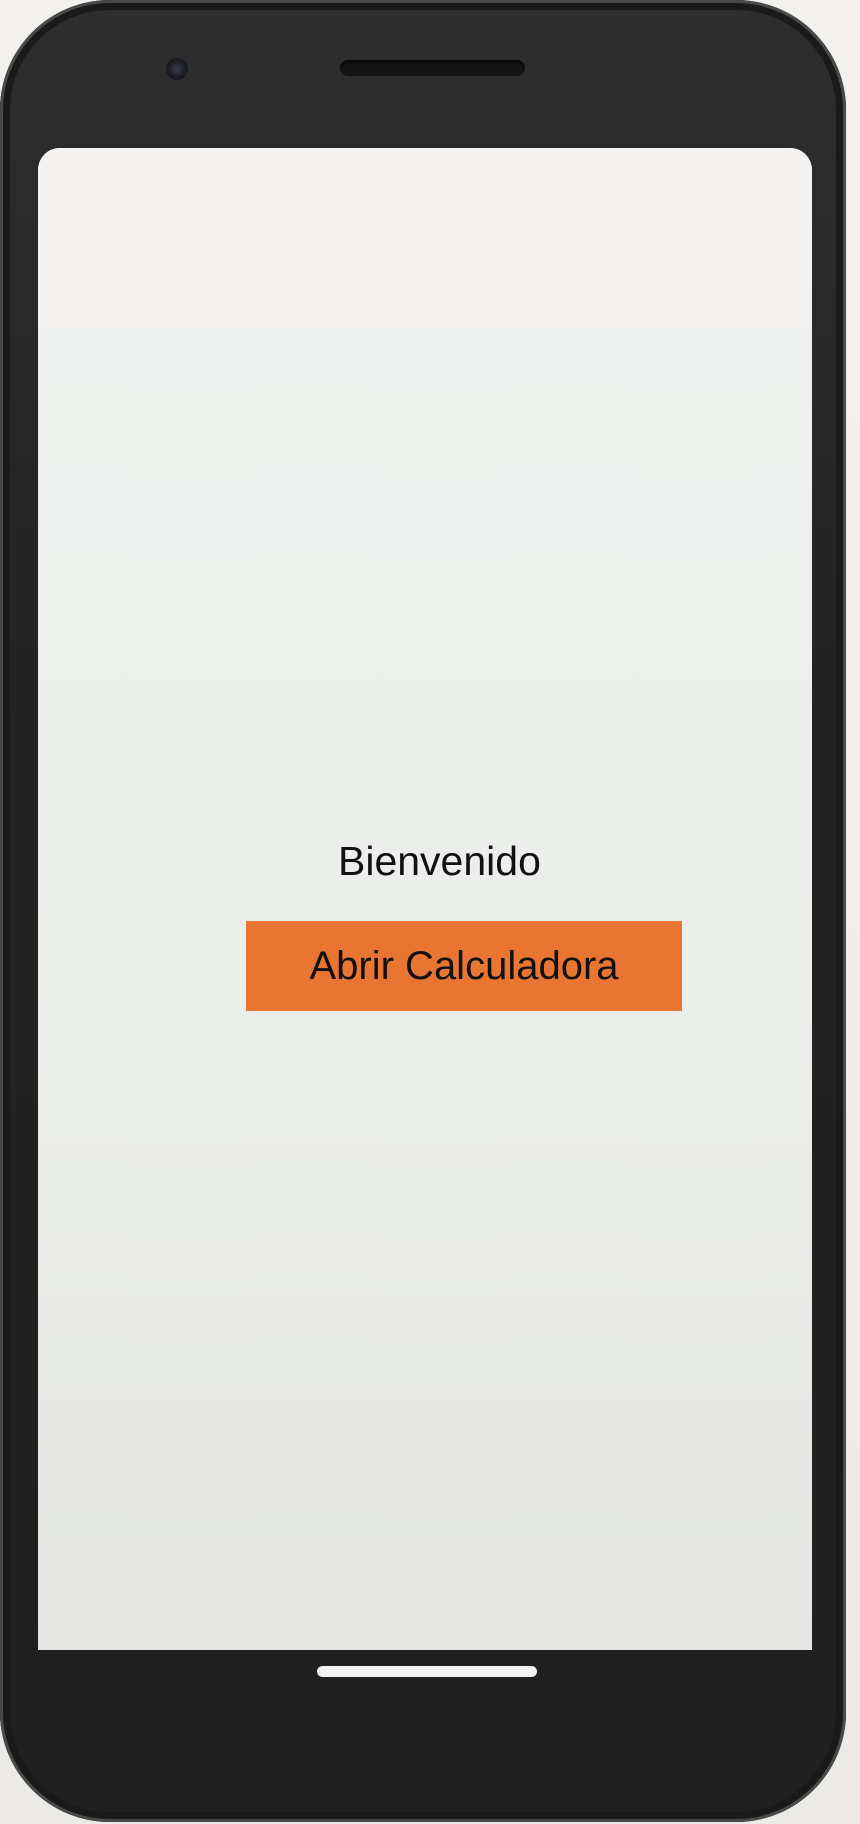  Describe the element at coordinates (432, 68) in the screenshot. I see `earpiece-speaker` at that location.